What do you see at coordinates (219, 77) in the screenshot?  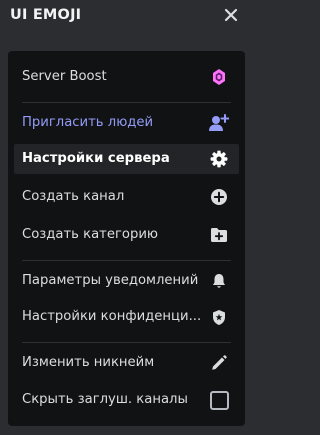 I see `boost-gem-icon` at bounding box center [219, 77].